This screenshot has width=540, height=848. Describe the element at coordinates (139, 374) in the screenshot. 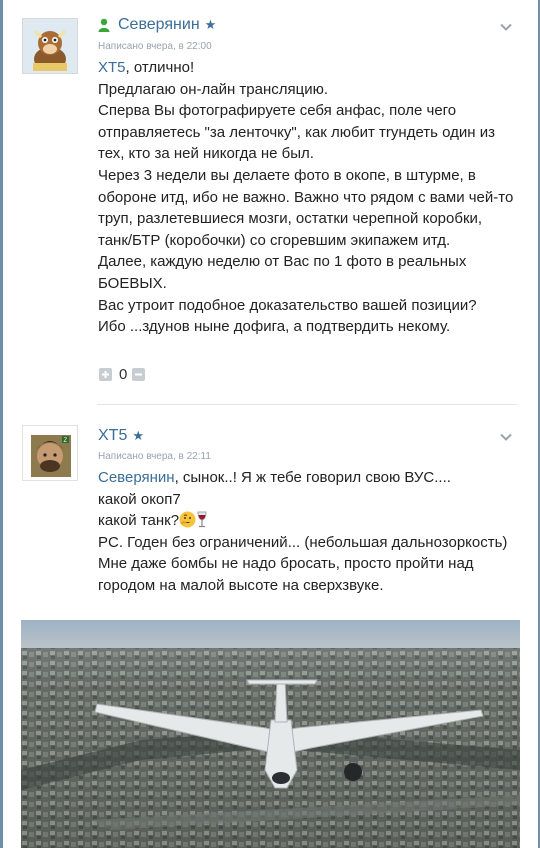

I see `vote-down-icon` at that location.